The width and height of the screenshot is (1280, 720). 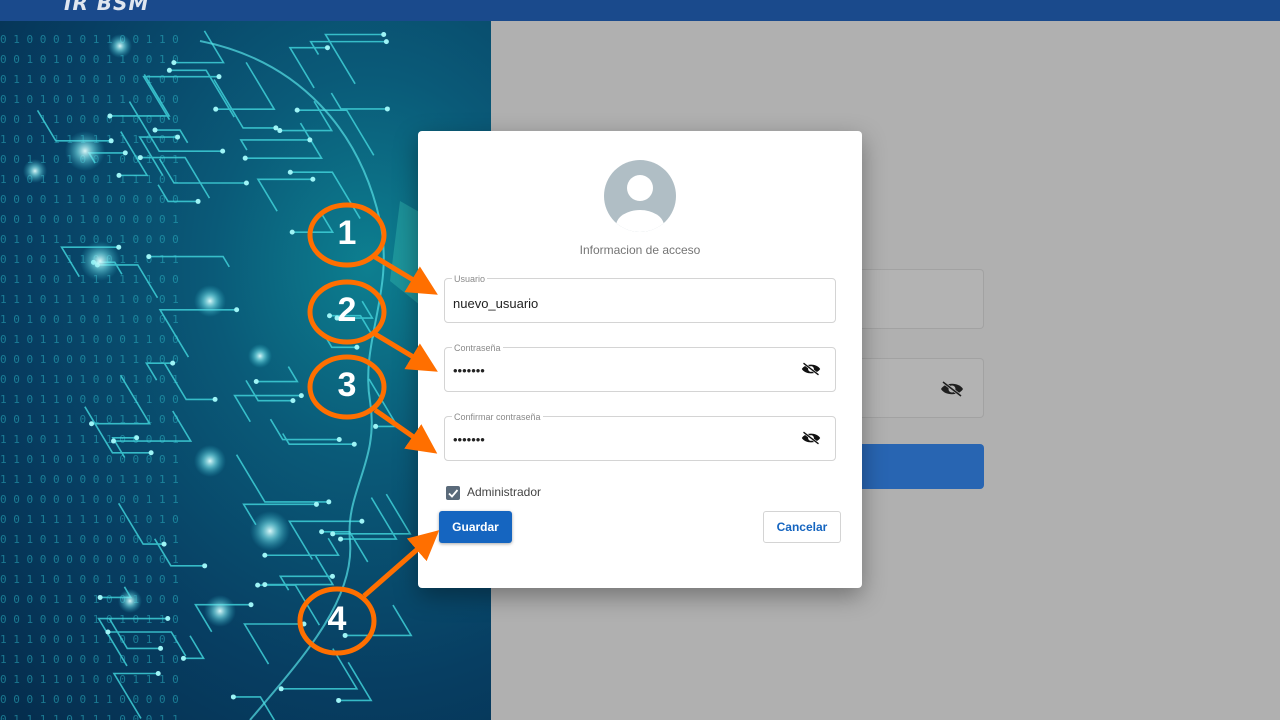 I want to click on user-field-value: nuevo_usuario, so click(x=495, y=303).